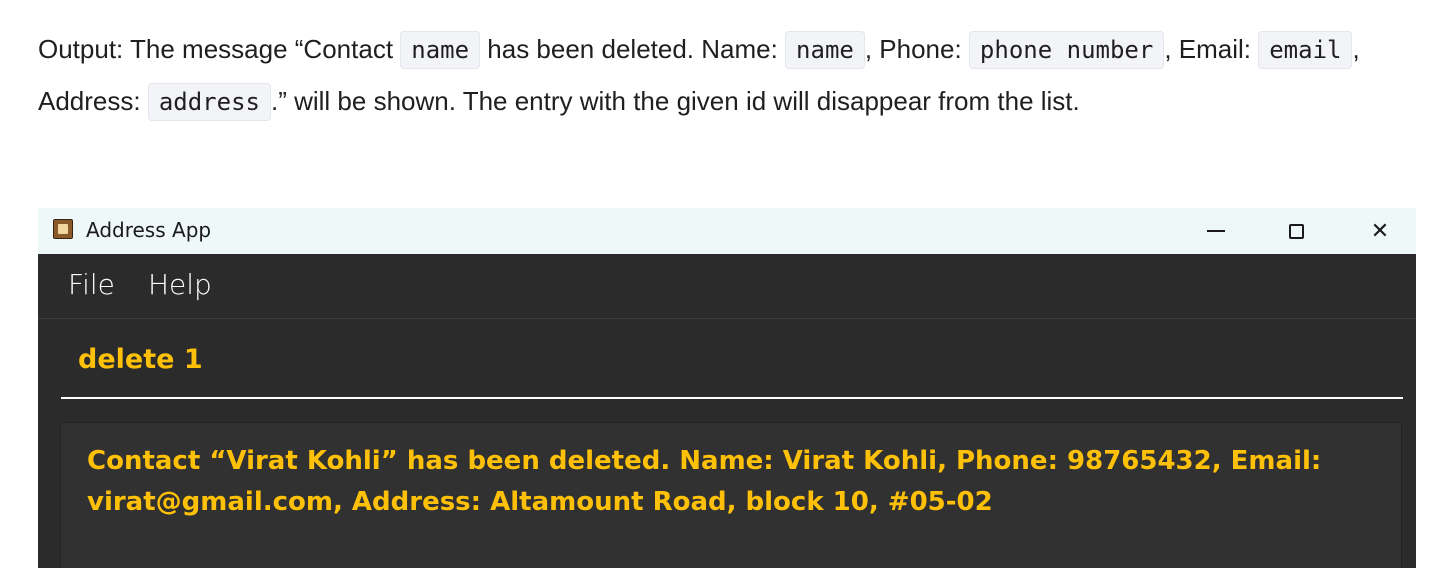 This screenshot has width=1446, height=568. I want to click on close-button: ✕, so click(1377, 231).